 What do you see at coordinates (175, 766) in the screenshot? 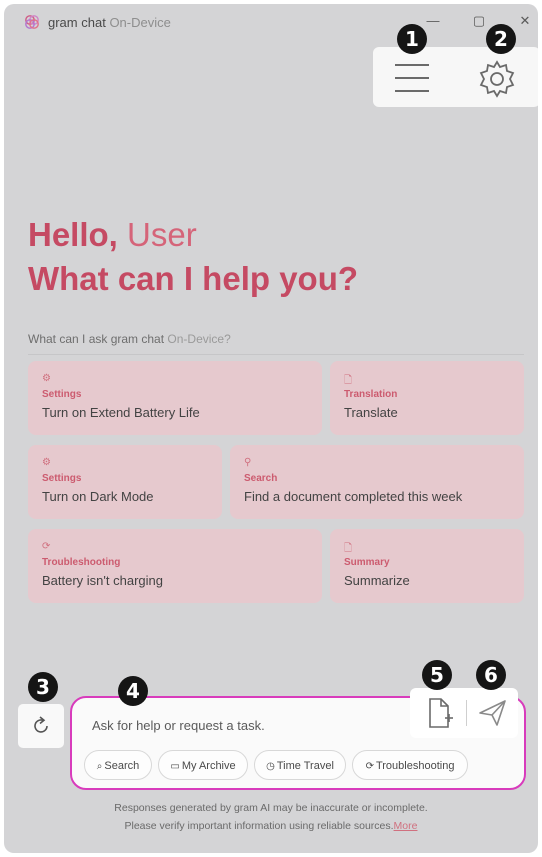
I see `folder-icon: ▭` at bounding box center [175, 766].